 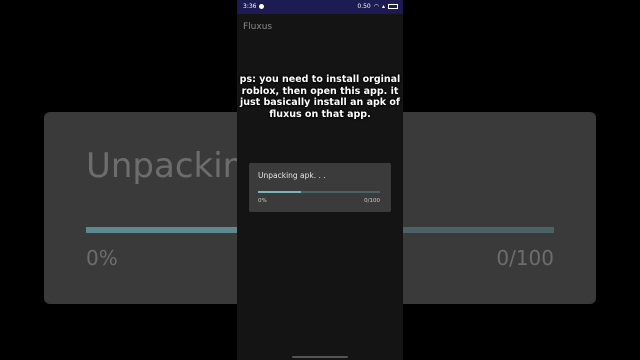 What do you see at coordinates (376, 6) in the screenshot?
I see `wifi-icon: ◠` at bounding box center [376, 6].